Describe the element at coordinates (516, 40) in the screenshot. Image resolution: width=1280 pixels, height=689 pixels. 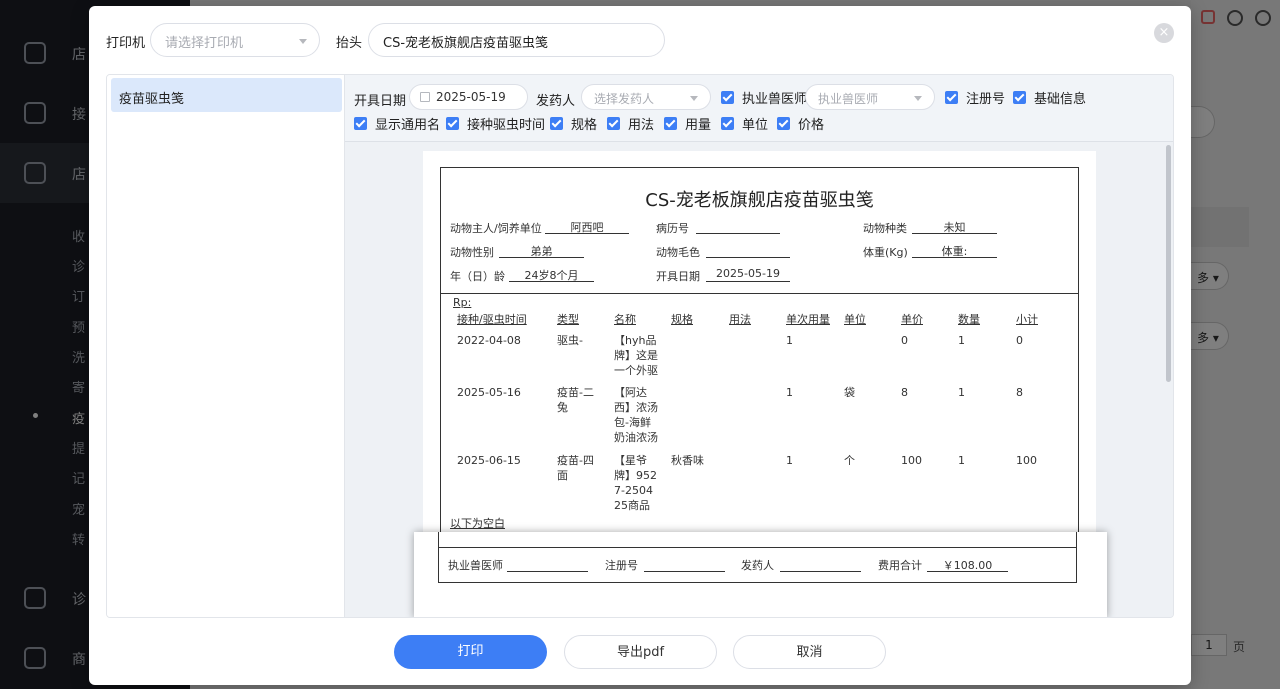
I see `header-input: CS-宠老板旗舰店疫苗驱虫笺` at that location.